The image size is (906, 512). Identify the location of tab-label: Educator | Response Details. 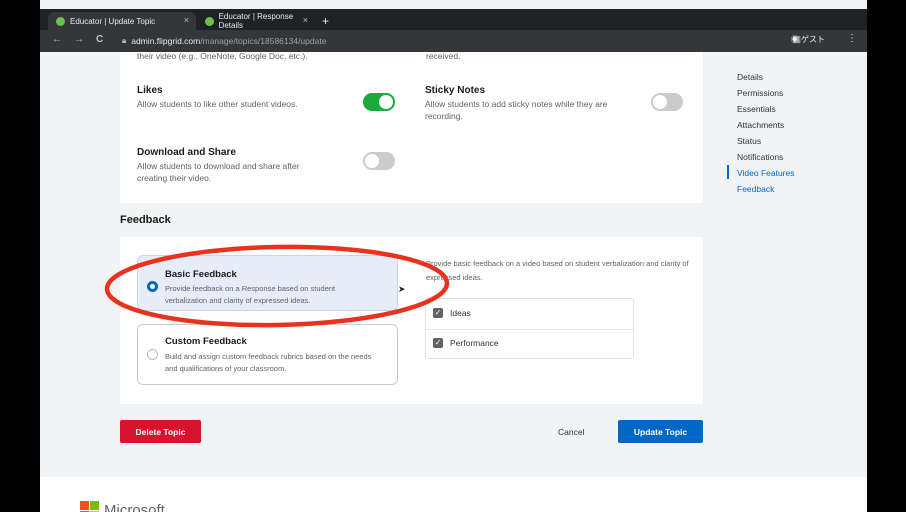
(256, 21).